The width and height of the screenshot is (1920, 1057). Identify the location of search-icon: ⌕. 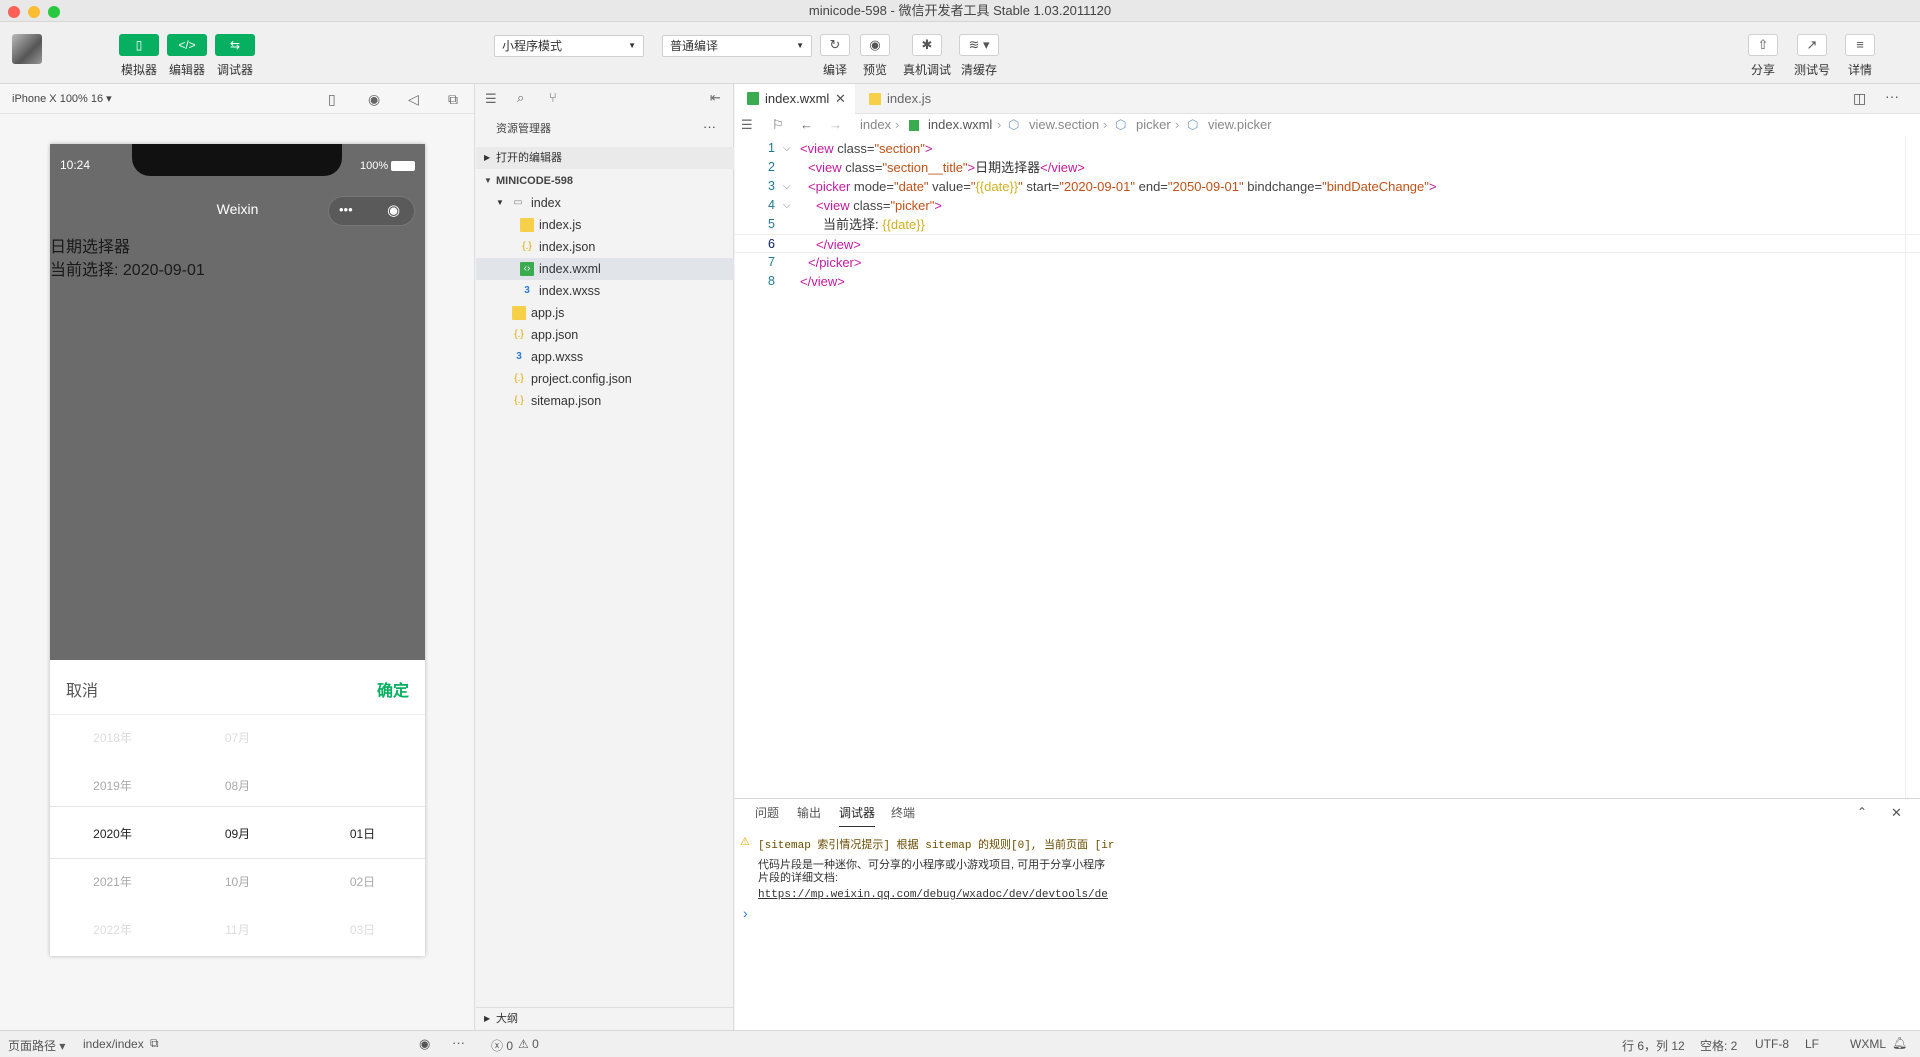
(520, 98).